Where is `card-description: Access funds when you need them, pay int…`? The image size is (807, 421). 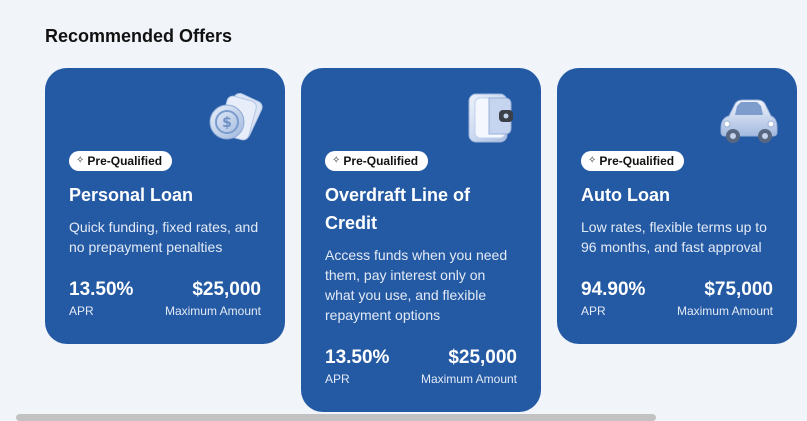 card-description: Access funds when you need them, pay int… is located at coordinates (416, 285).